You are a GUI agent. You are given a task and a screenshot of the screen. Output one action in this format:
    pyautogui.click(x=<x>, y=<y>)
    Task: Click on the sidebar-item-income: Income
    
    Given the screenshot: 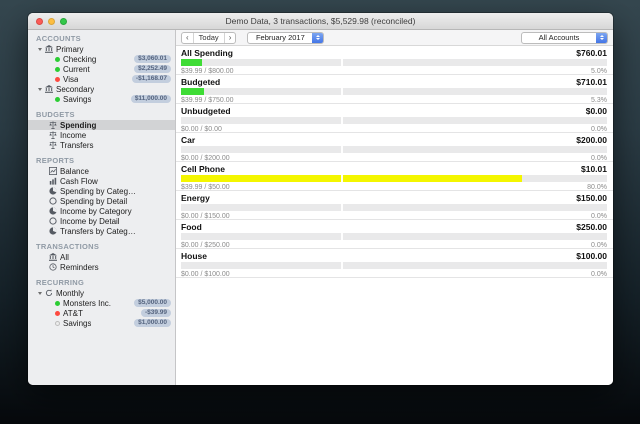 What is the action you would take?
    pyautogui.click(x=101, y=135)
    